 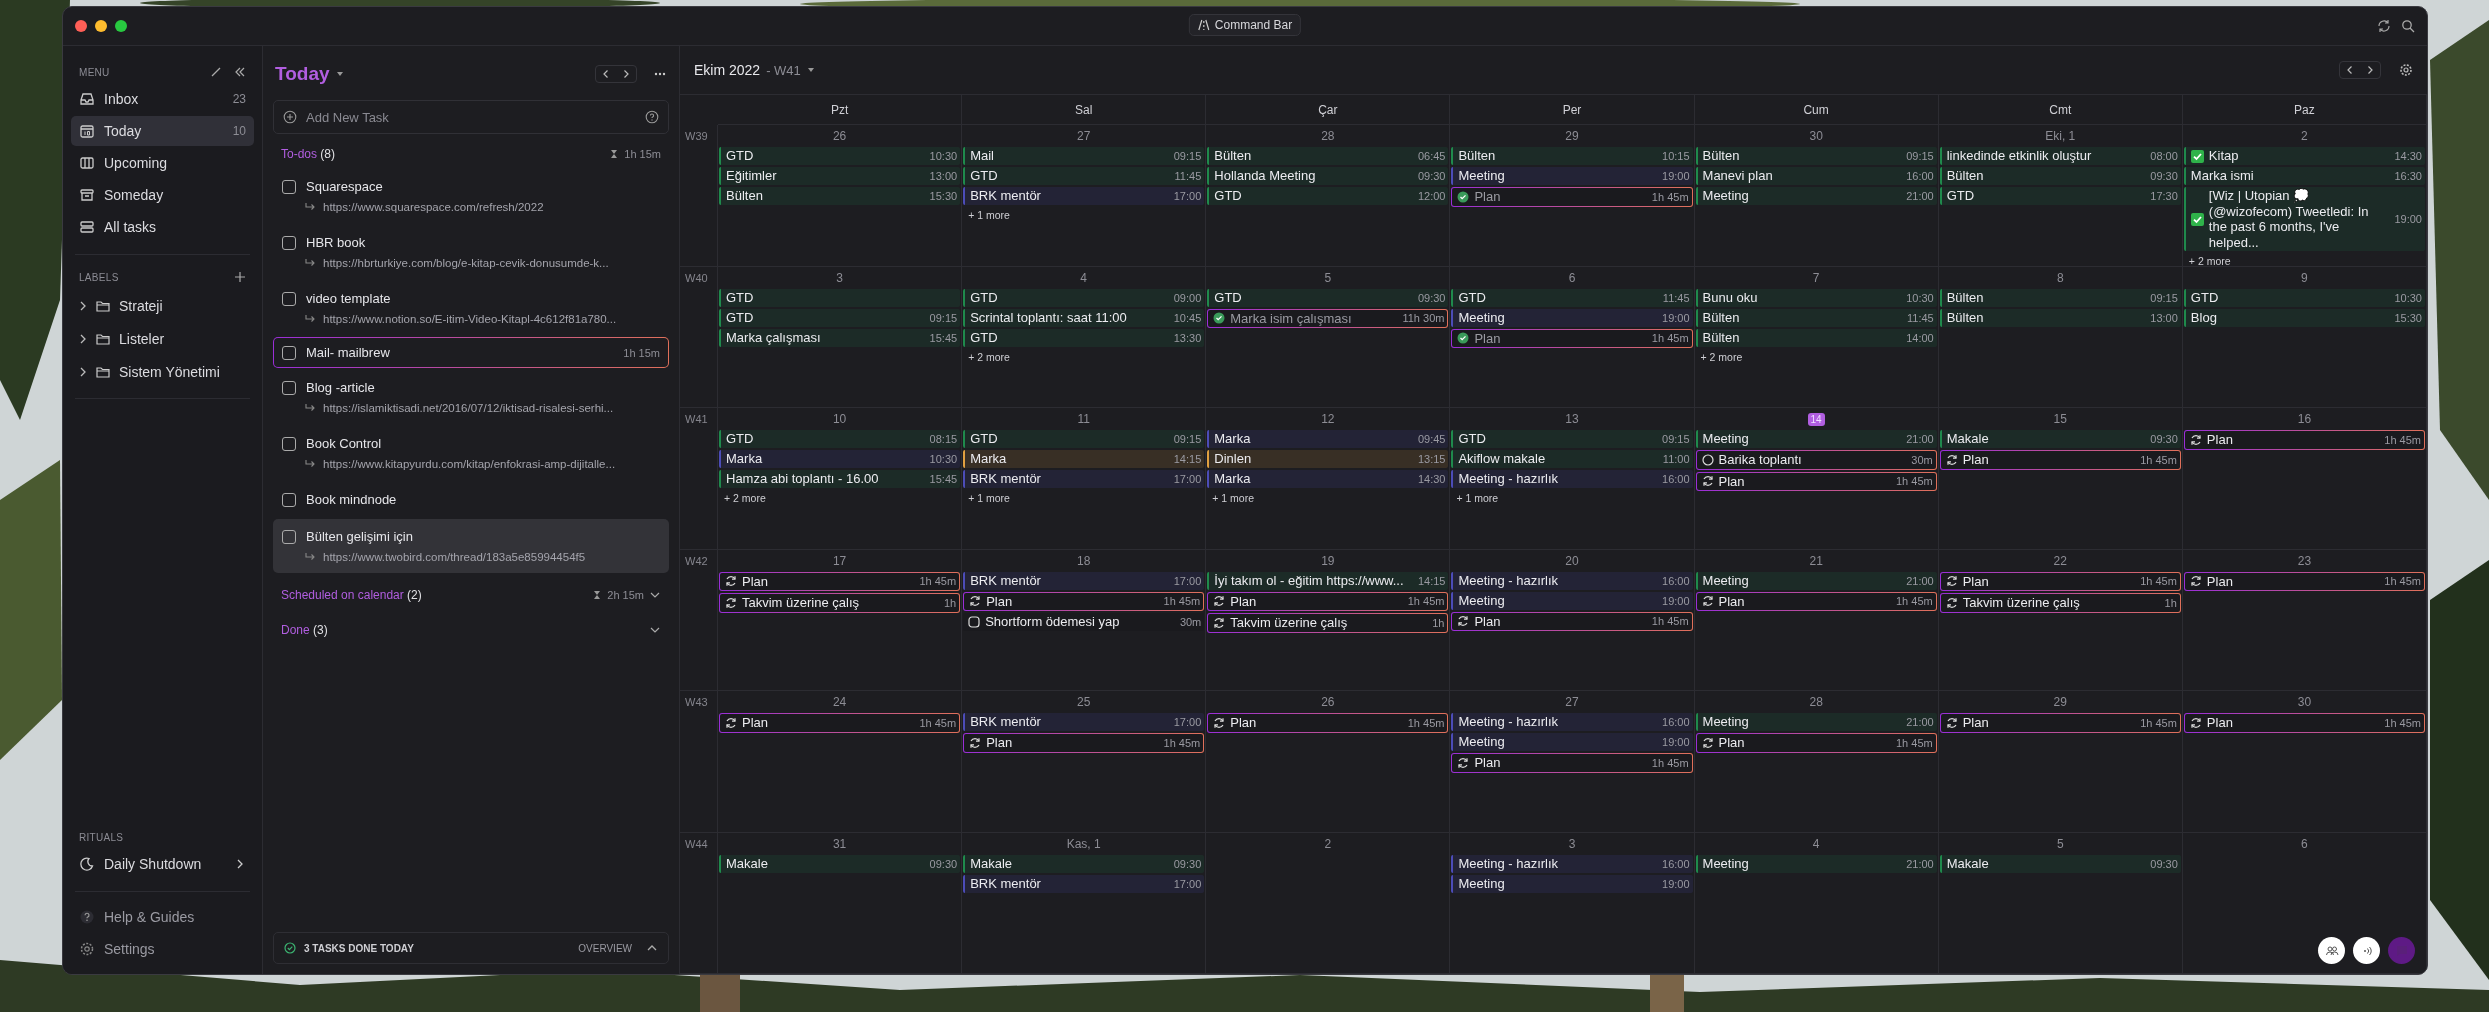 What do you see at coordinates (1328, 459) in the screenshot?
I see `calendar-event: Dinlen 13:15` at bounding box center [1328, 459].